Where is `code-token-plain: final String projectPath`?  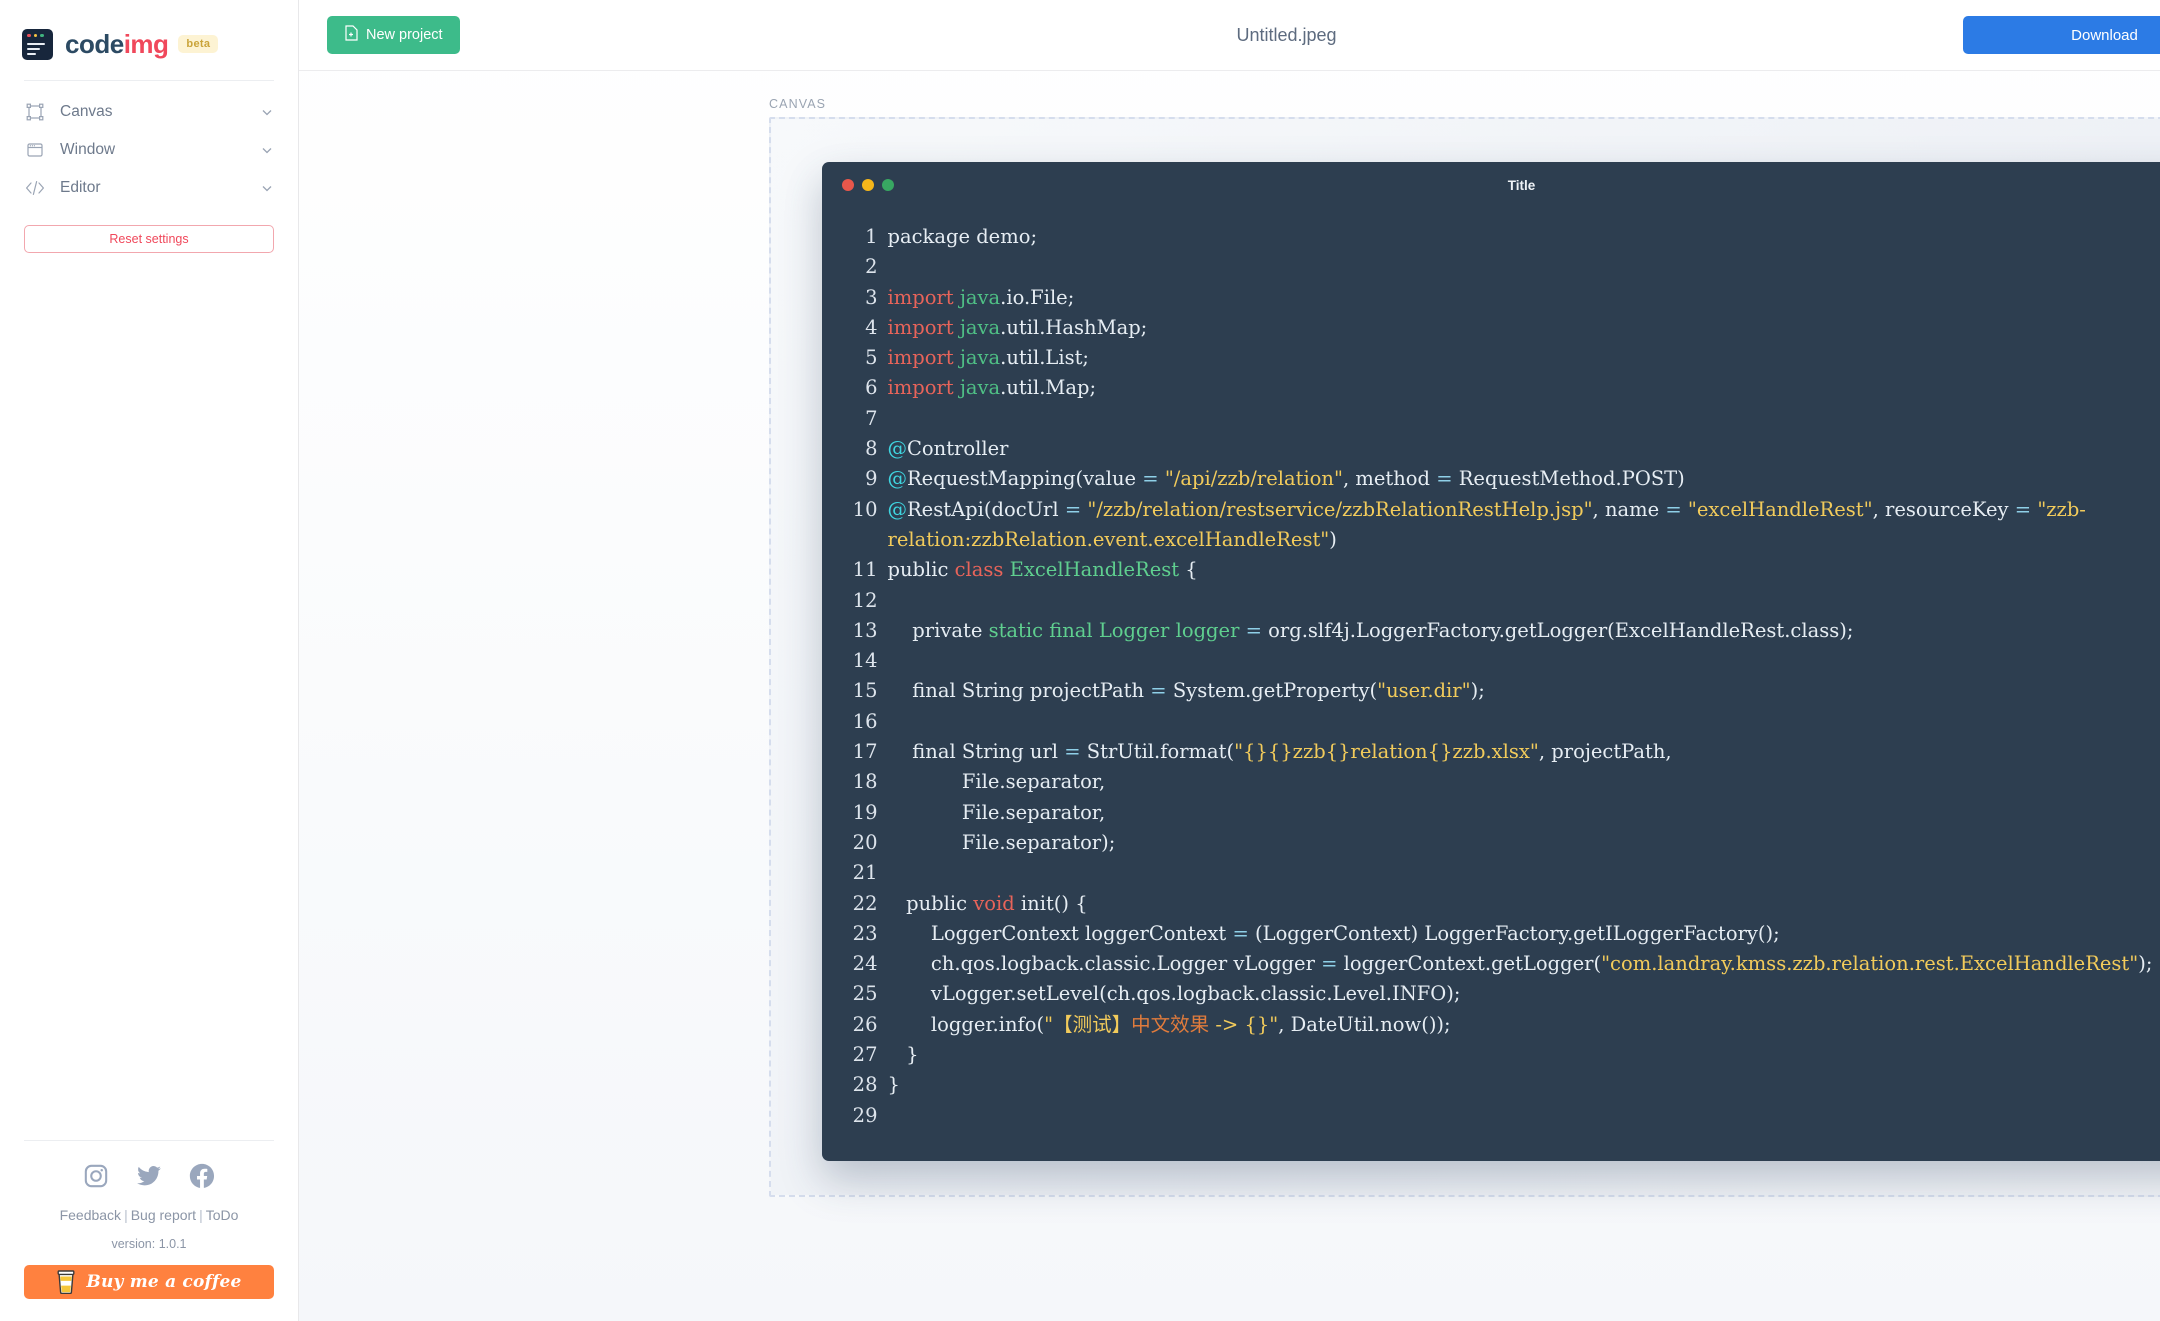
code-token-plain: final String projectPath is located at coordinates (1019, 691).